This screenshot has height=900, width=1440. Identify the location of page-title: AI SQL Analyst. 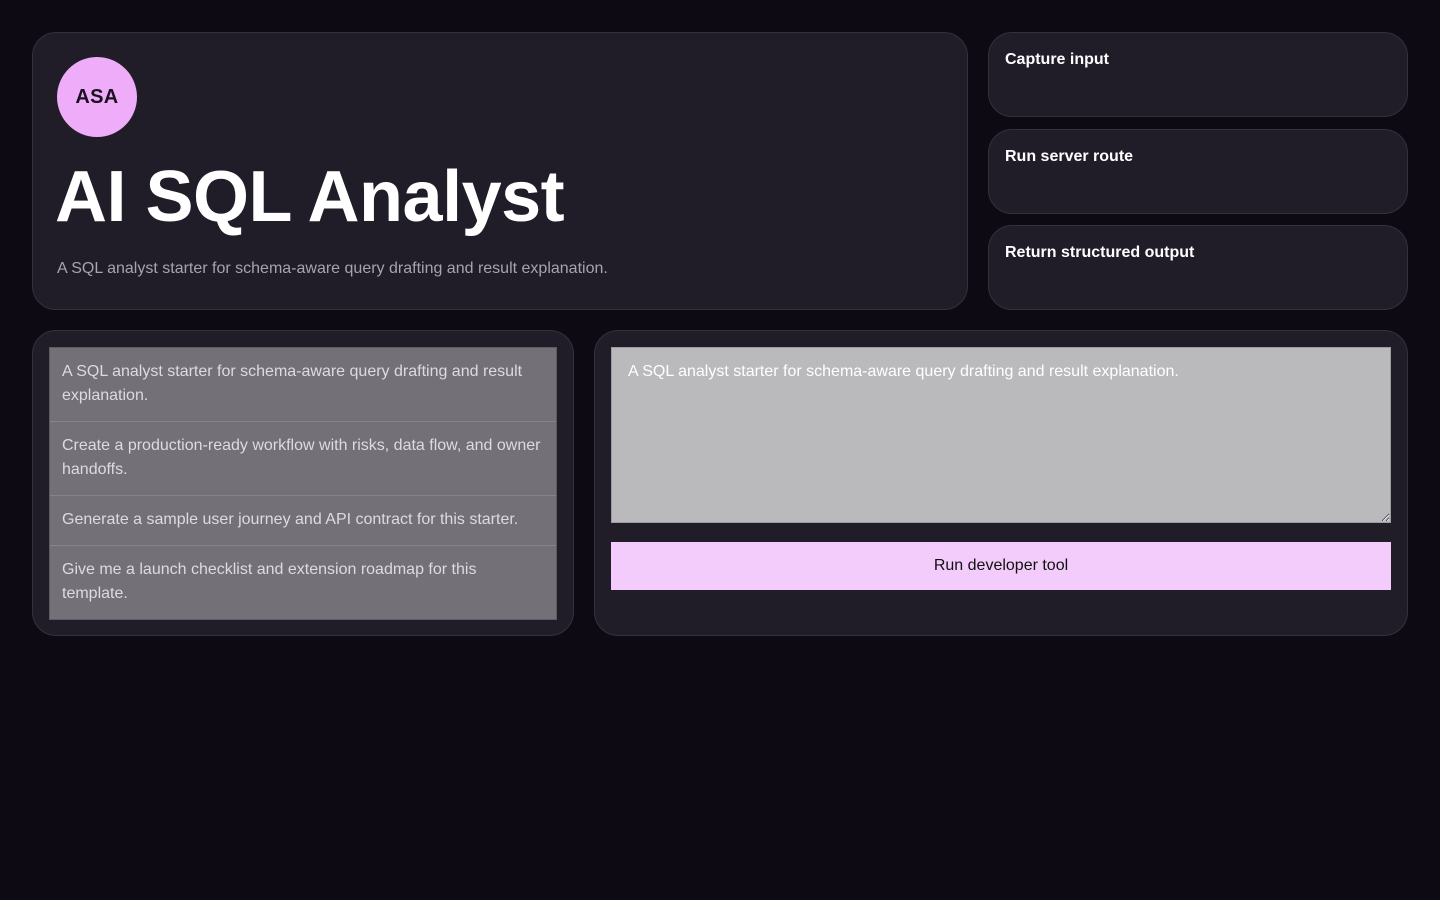
(310, 197).